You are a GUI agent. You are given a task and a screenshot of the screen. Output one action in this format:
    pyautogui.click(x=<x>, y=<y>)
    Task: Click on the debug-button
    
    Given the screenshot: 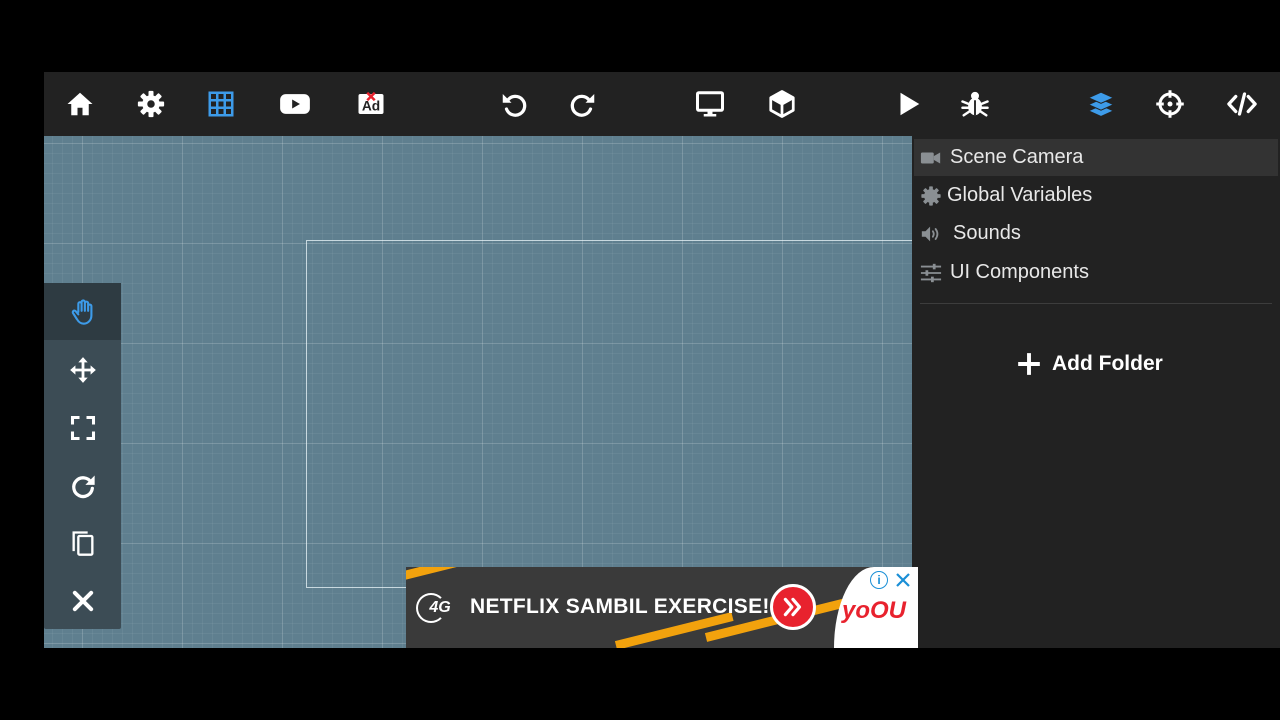 What is the action you would take?
    pyautogui.click(x=975, y=104)
    